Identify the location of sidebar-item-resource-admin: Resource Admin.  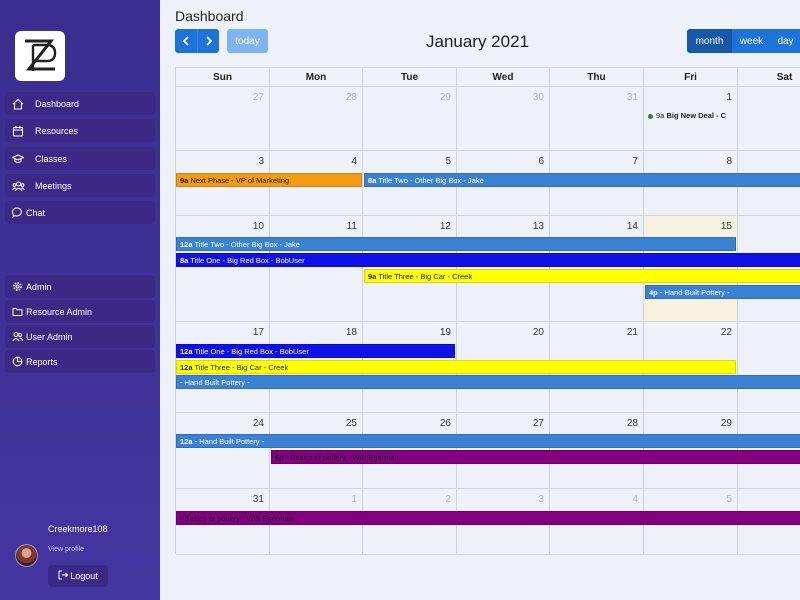
(80, 311).